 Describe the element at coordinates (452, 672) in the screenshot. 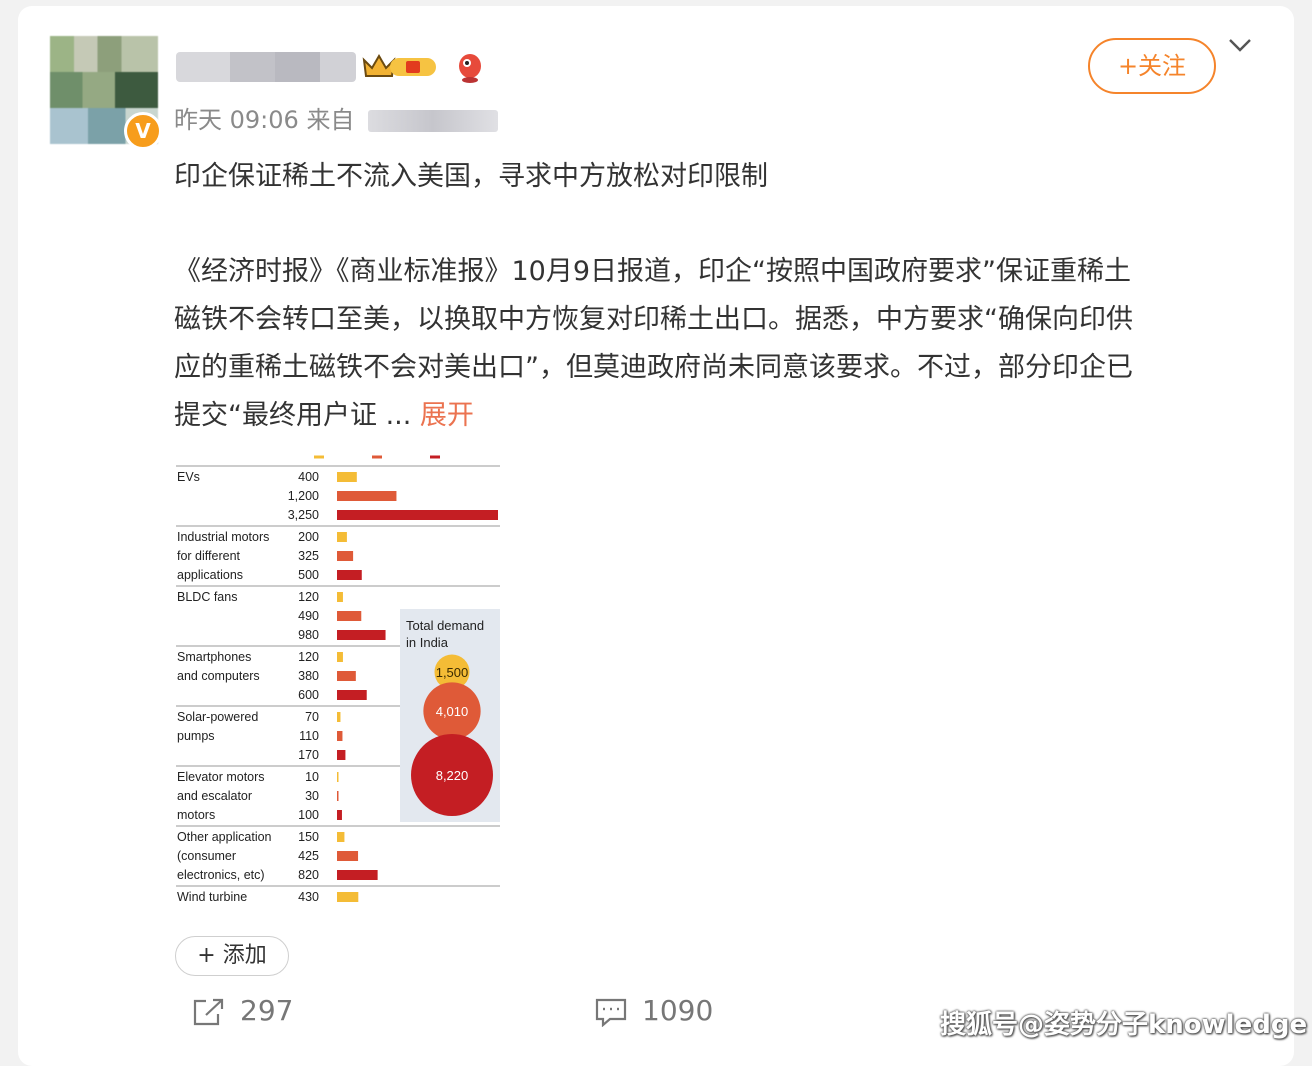

I see `total-demand-value: 1,500` at that location.